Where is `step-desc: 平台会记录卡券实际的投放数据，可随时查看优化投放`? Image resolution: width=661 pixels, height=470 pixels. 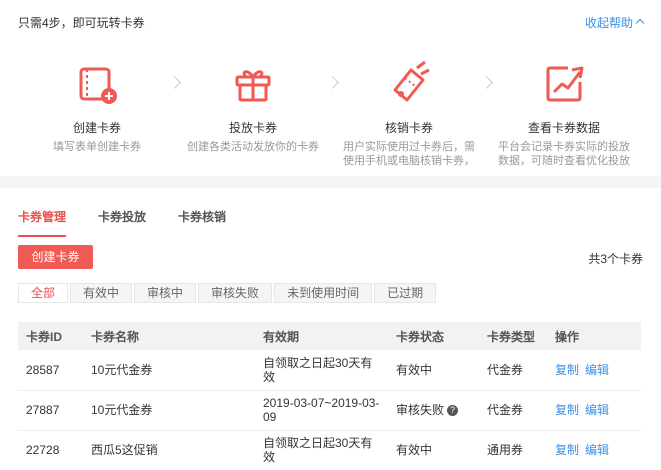 step-desc: 平台会记录卡券实际的投放数据，可随时查看优化投放 is located at coordinates (564, 154).